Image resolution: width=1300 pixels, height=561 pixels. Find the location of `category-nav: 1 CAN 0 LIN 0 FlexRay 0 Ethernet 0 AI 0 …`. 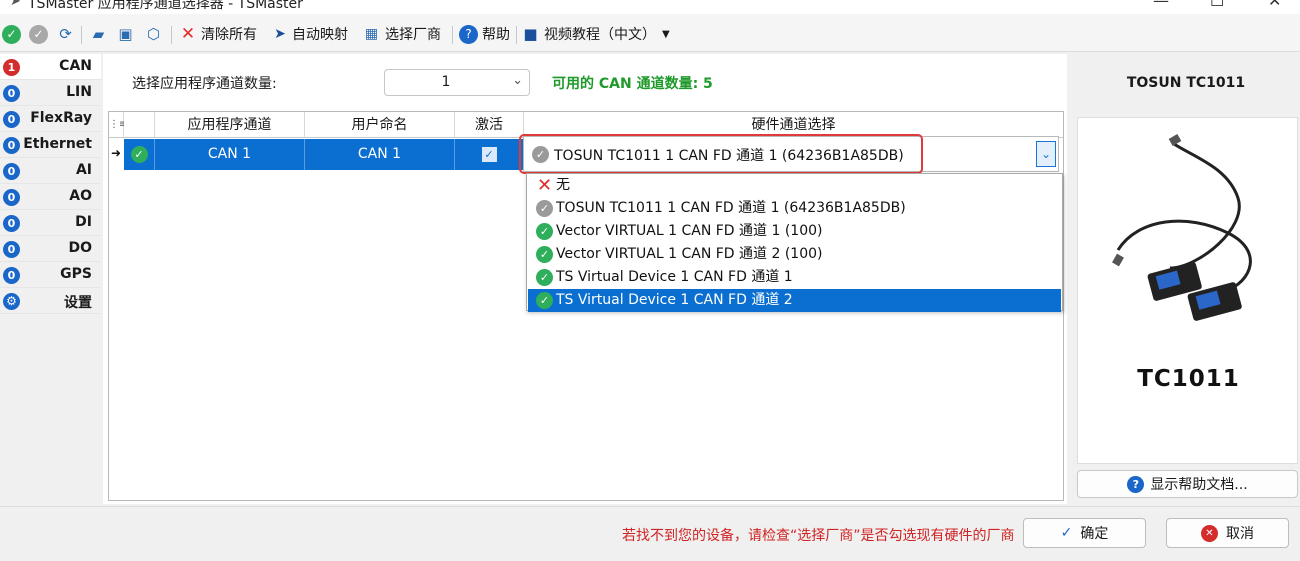

category-nav: 1 CAN 0 LIN 0 FlexRay 0 Ethernet 0 AI 0 … is located at coordinates (50, 184).